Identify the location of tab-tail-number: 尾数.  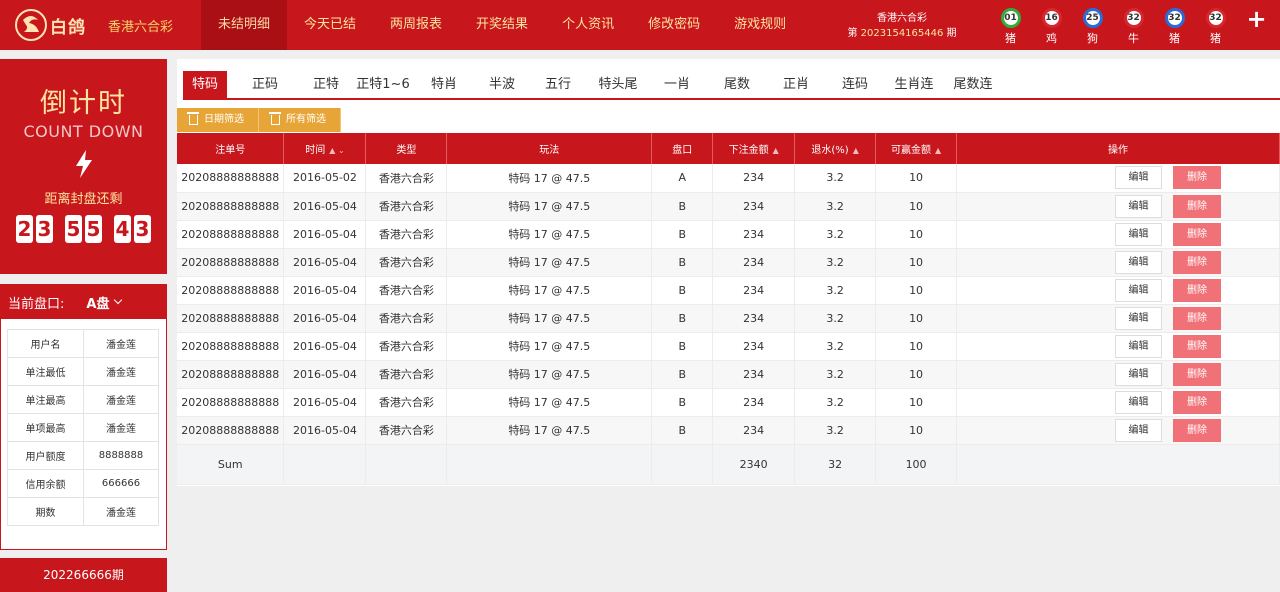
(737, 85).